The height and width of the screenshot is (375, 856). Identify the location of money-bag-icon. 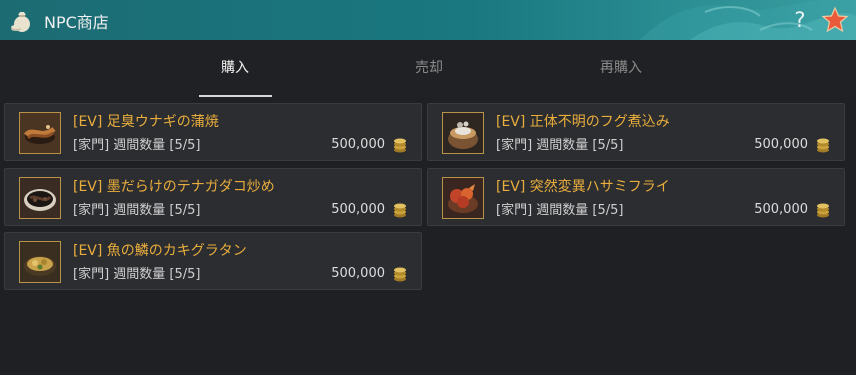
(20, 22).